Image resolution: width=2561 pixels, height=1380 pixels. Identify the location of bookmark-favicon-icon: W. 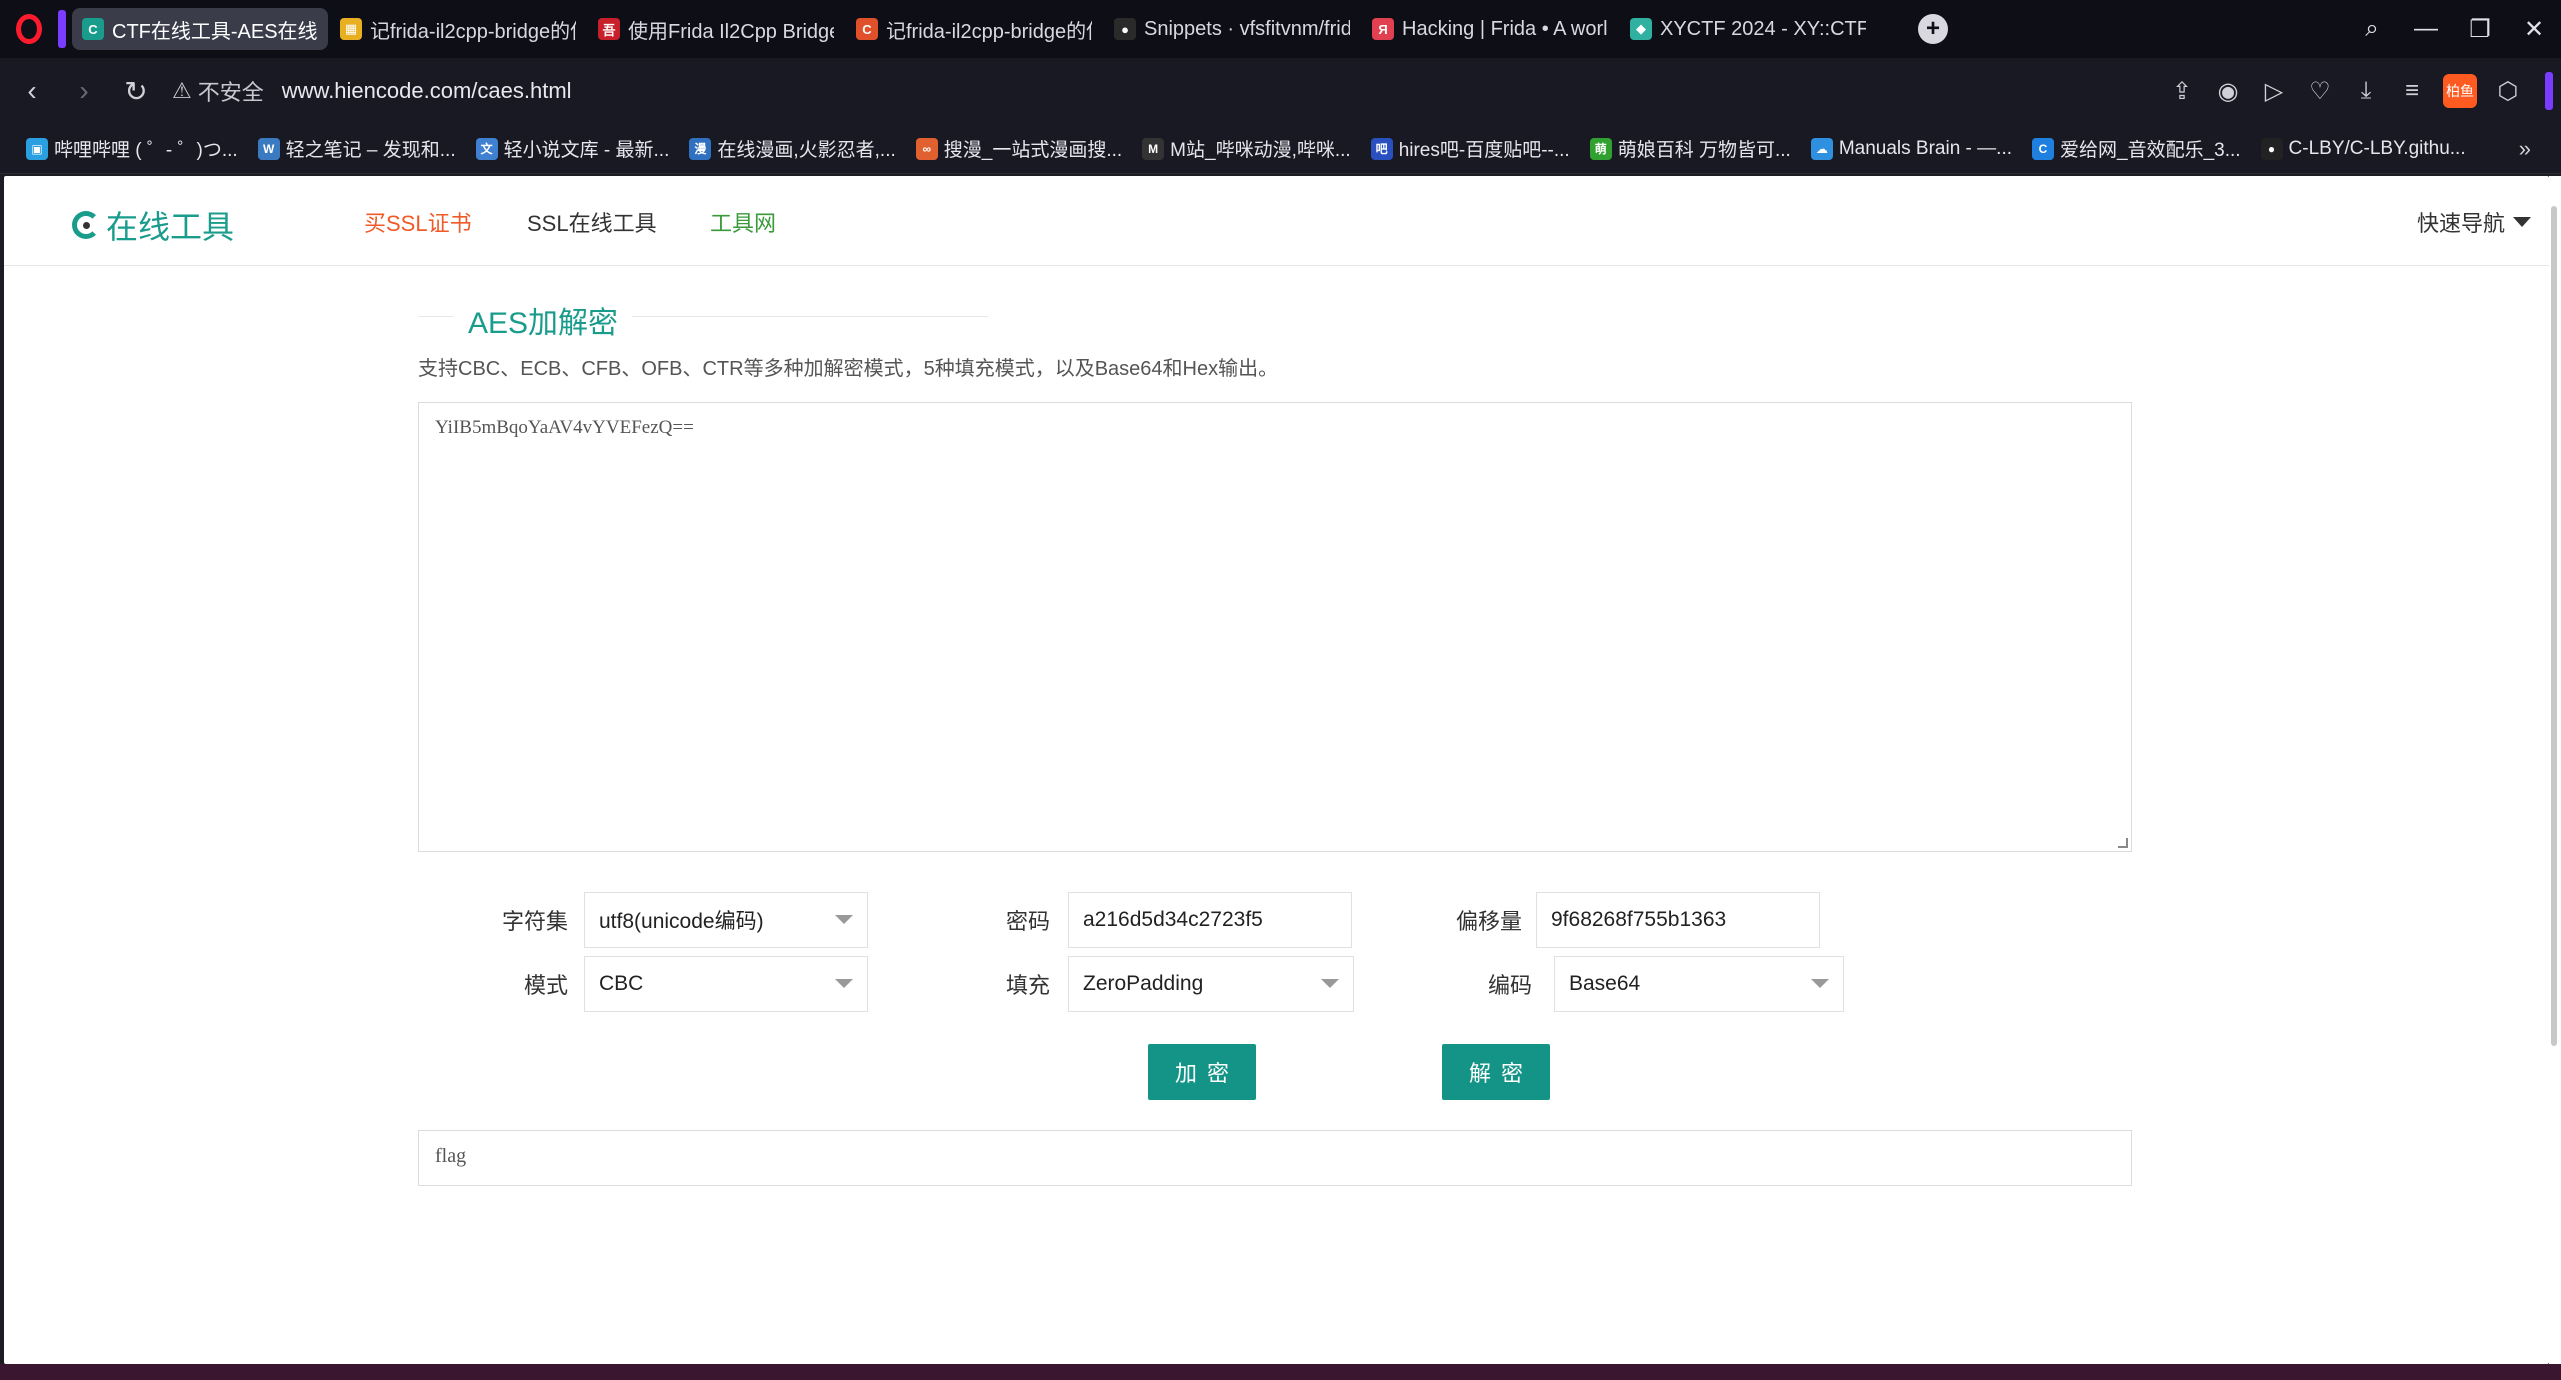
(268, 148).